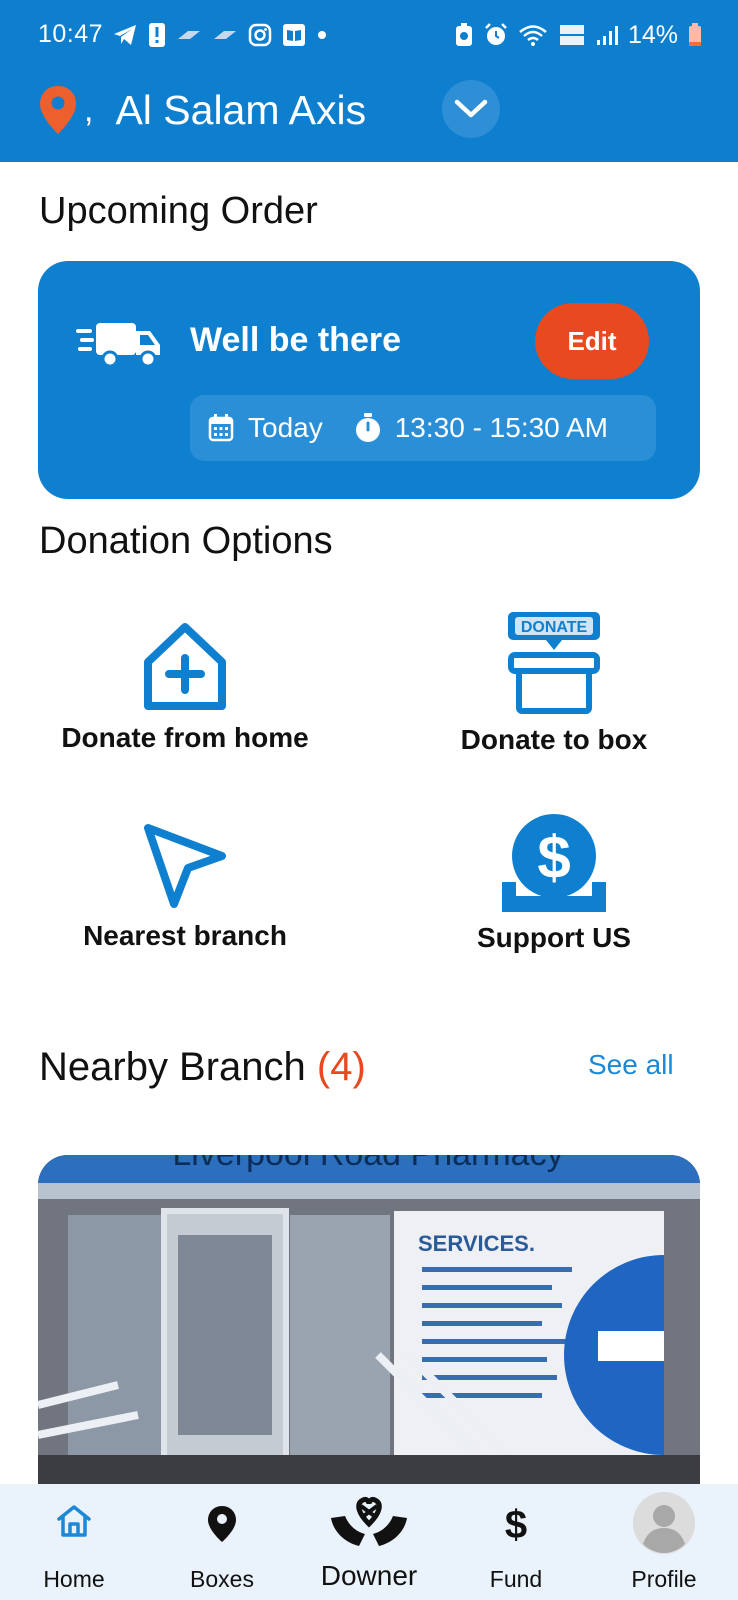  I want to click on donation-options-title: Donation Options, so click(186, 541).